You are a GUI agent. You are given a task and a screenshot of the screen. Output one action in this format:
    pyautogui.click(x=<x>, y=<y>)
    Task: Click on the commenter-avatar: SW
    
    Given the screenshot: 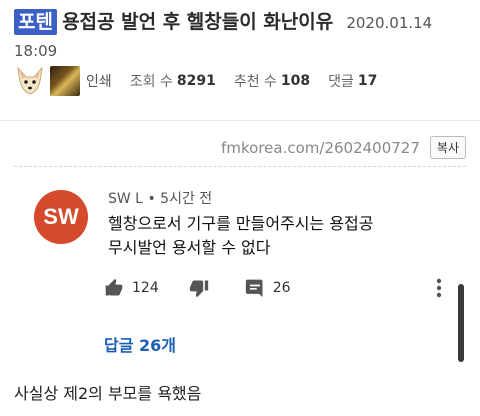 What is the action you would take?
    pyautogui.click(x=61, y=217)
    